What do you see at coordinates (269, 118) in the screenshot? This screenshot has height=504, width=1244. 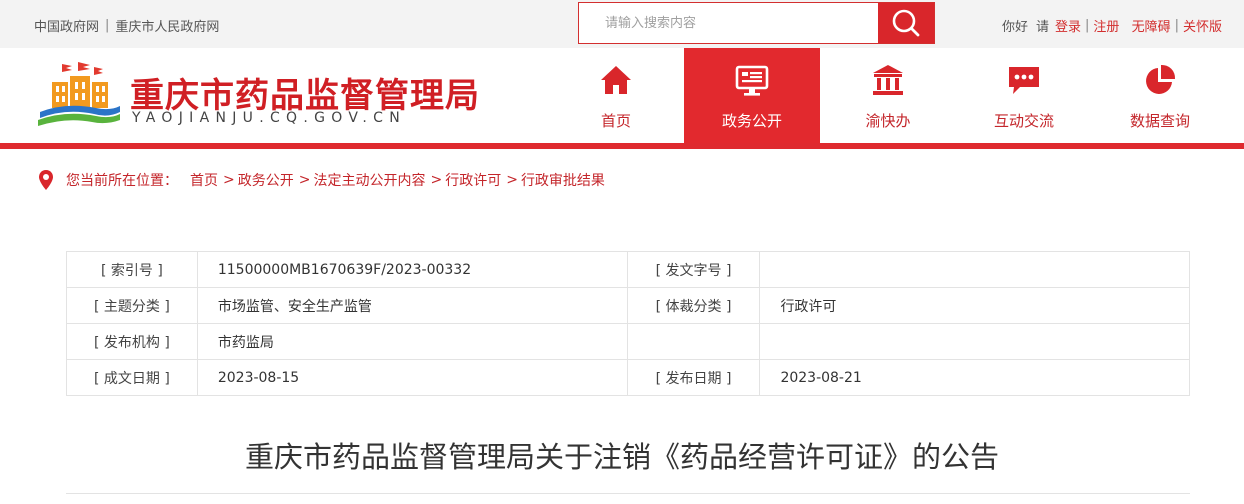 I see `site-domain: YAOJIANJU.CQ.GOV.CN` at bounding box center [269, 118].